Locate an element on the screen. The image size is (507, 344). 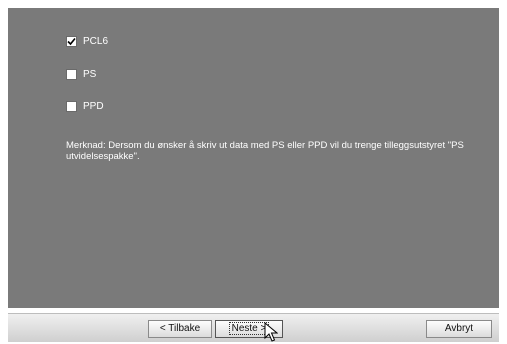
back-button-label: < Tilbake is located at coordinates (180, 328).